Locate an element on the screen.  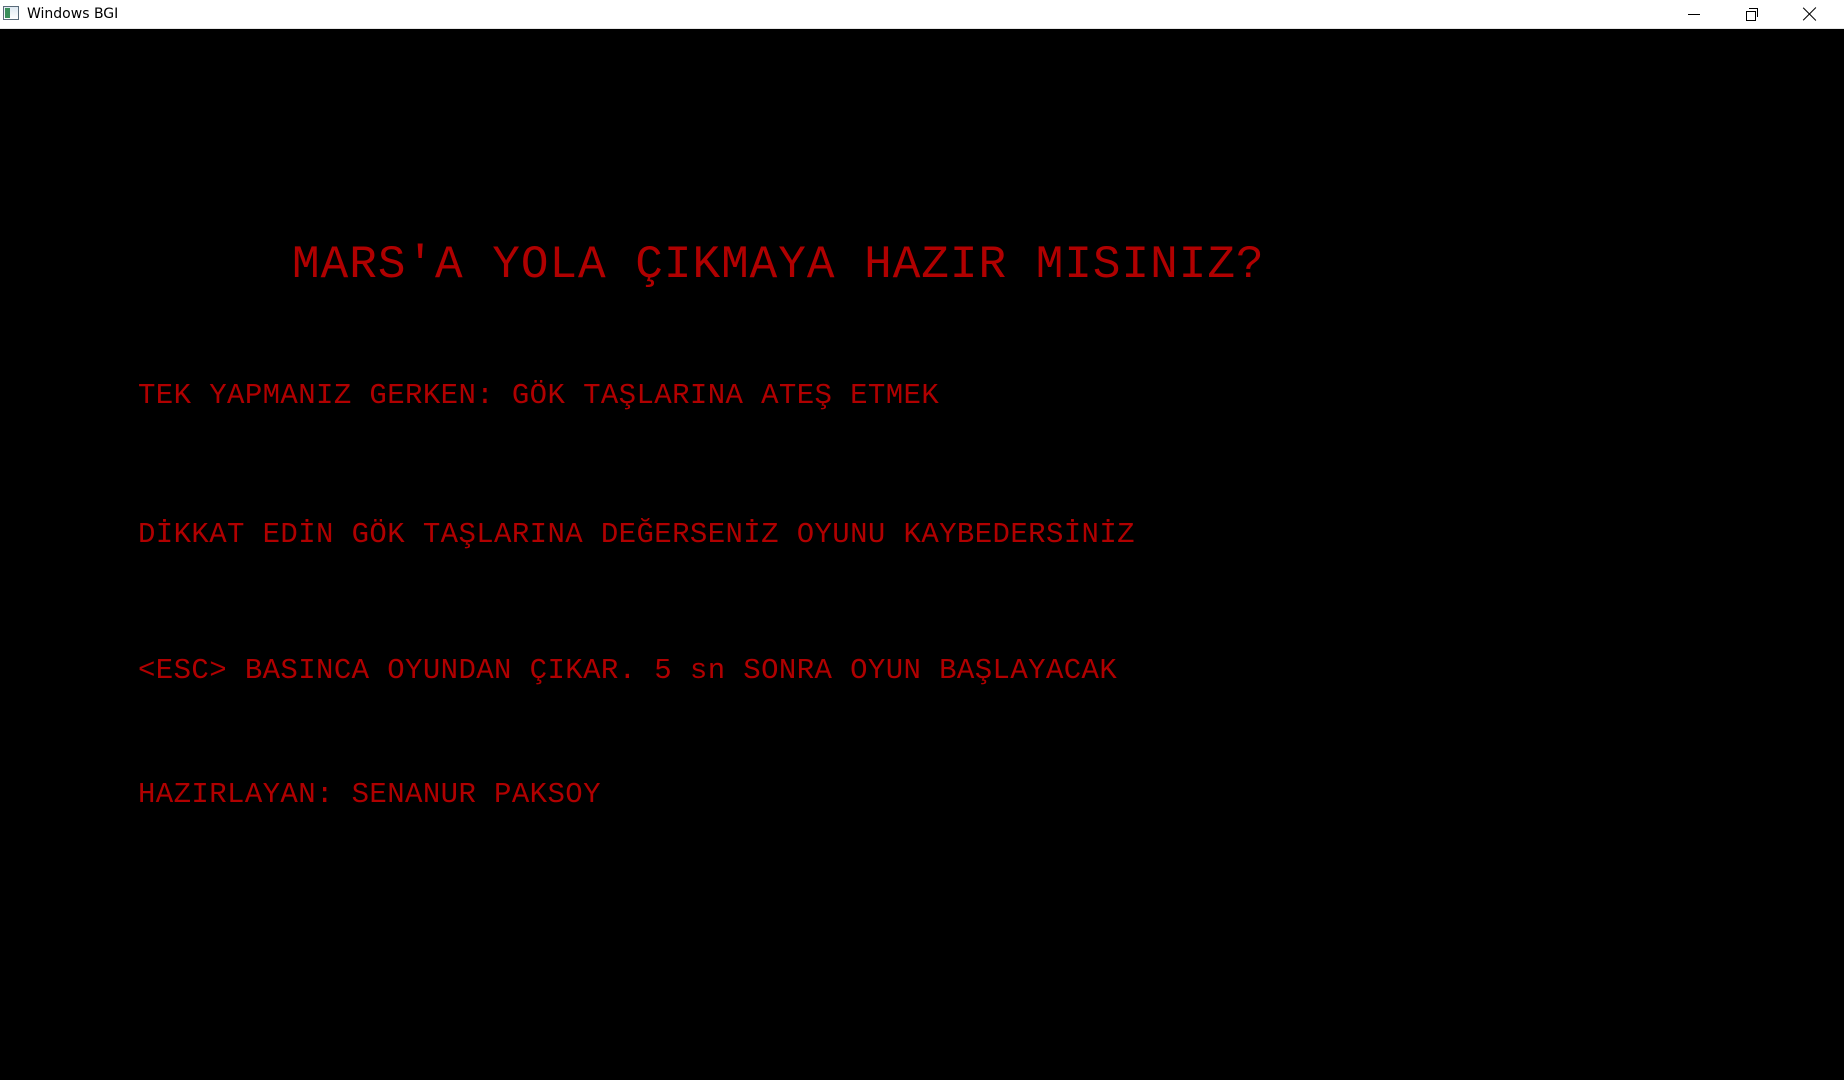
close-button is located at coordinates (1810, 14).